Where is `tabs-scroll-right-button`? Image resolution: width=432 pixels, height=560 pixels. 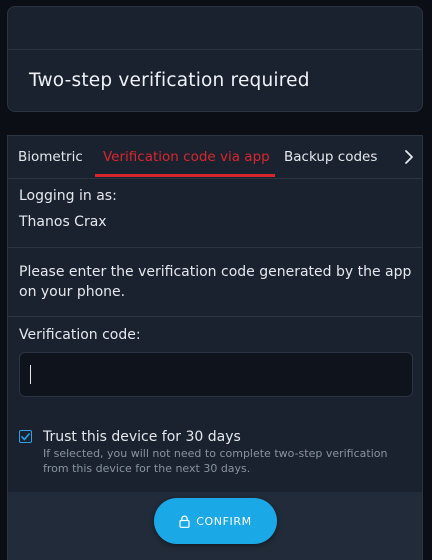
tabs-scroll-right-button is located at coordinates (409, 156).